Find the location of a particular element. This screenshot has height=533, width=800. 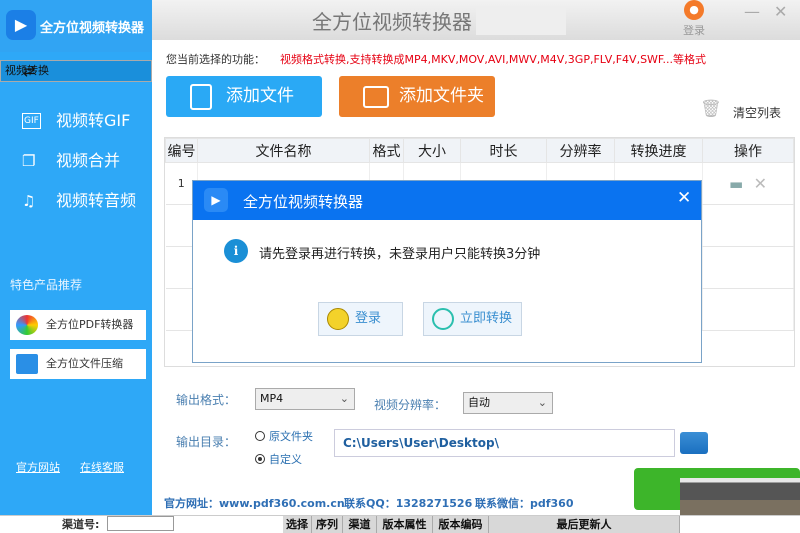

browse-folder-icon is located at coordinates (694, 443).